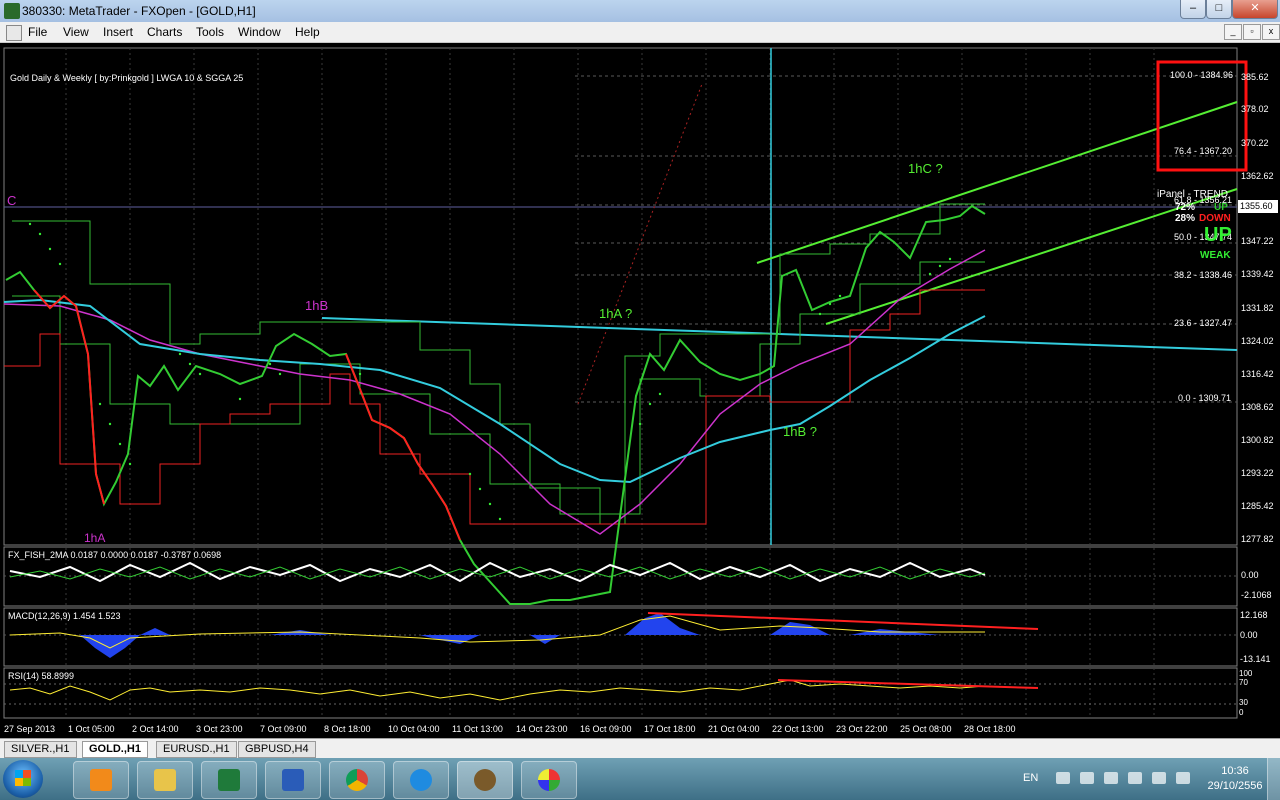  Describe the element at coordinates (1246, 673) in the screenshot. I see `rsi-tick: 100` at that location.